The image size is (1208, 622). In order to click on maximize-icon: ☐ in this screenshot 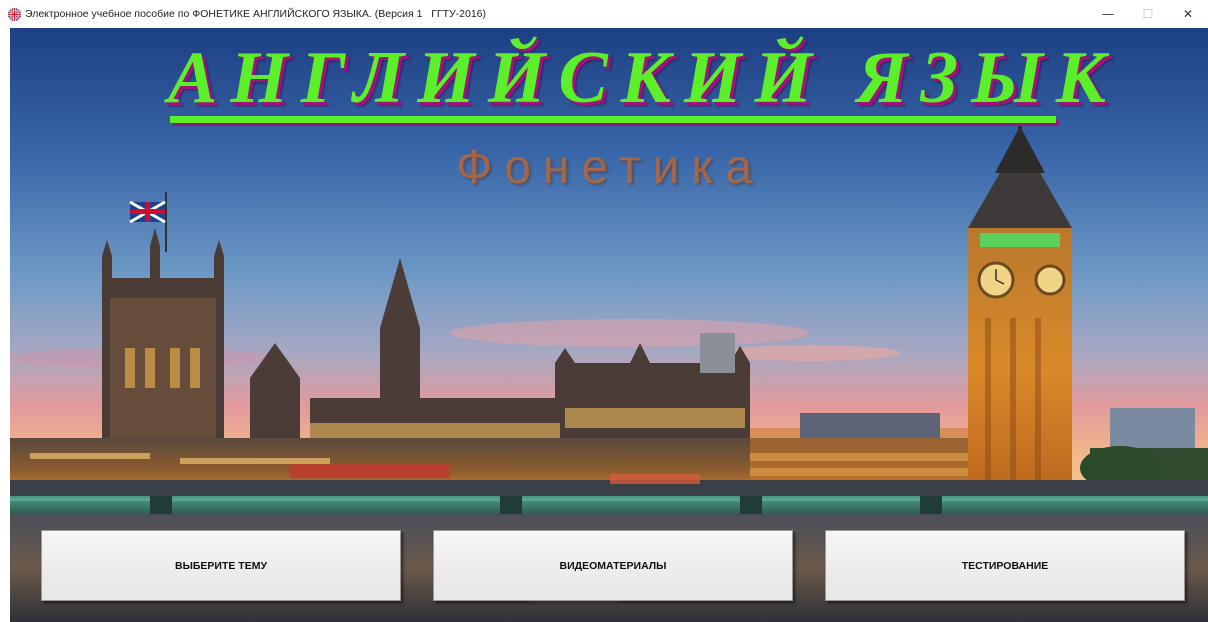, I will do `click(1148, 14)`.